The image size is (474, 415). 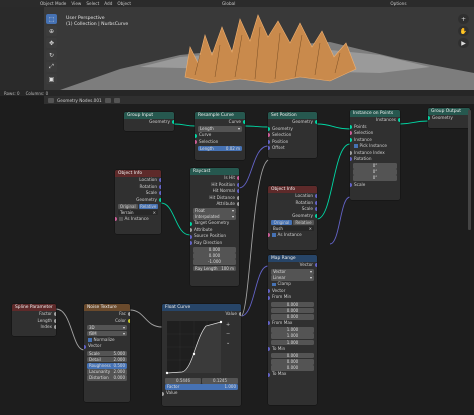 What do you see at coordinates (51, 31) in the screenshot?
I see `cursor-tool-icon: ⊕` at bounding box center [51, 31].